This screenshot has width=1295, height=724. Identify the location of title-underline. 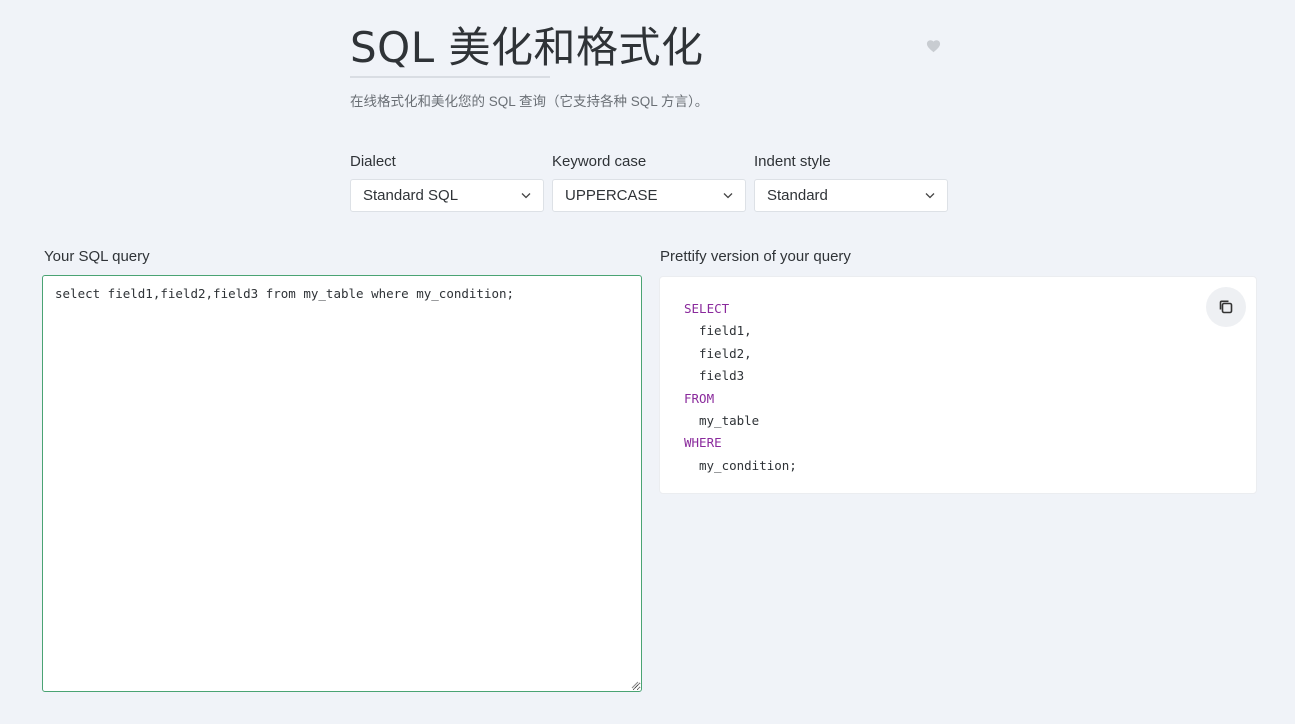
(450, 77).